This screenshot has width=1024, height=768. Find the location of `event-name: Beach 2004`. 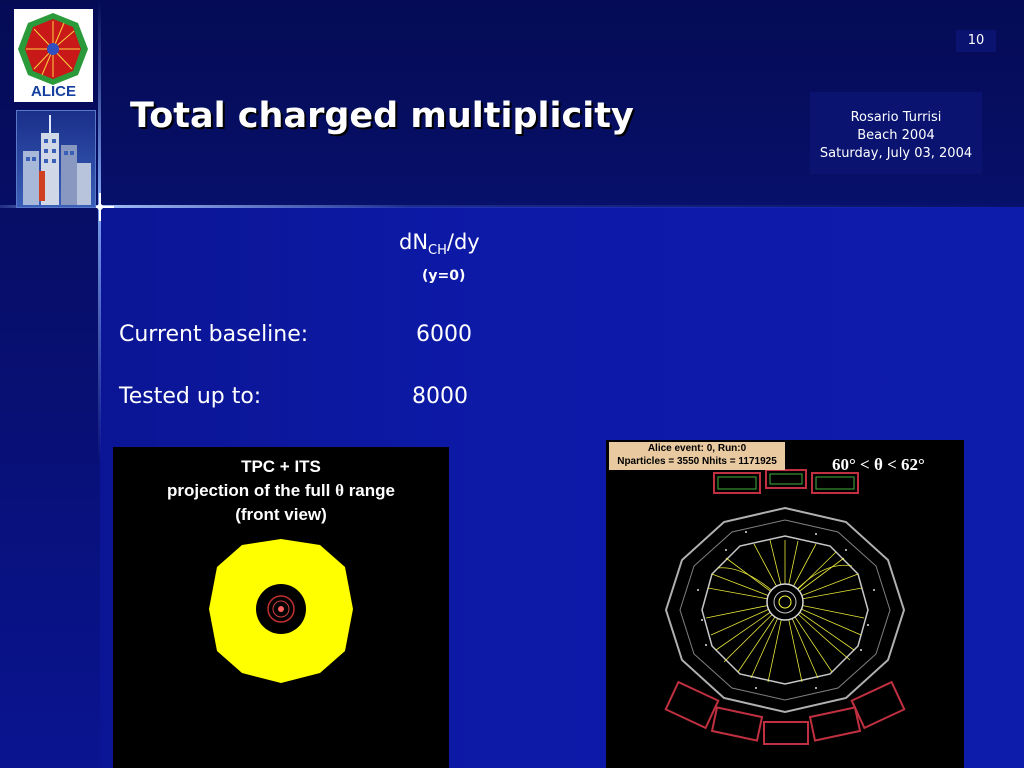

event-name: Beach 2004 is located at coordinates (896, 135).